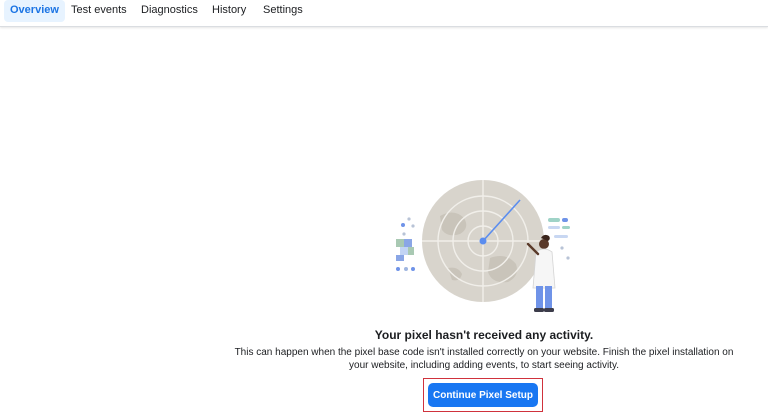 Image resolution: width=768 pixels, height=420 pixels. Describe the element at coordinates (483, 395) in the screenshot. I see `continue-pixel-setup-button: Continue Pixel Setup` at that location.